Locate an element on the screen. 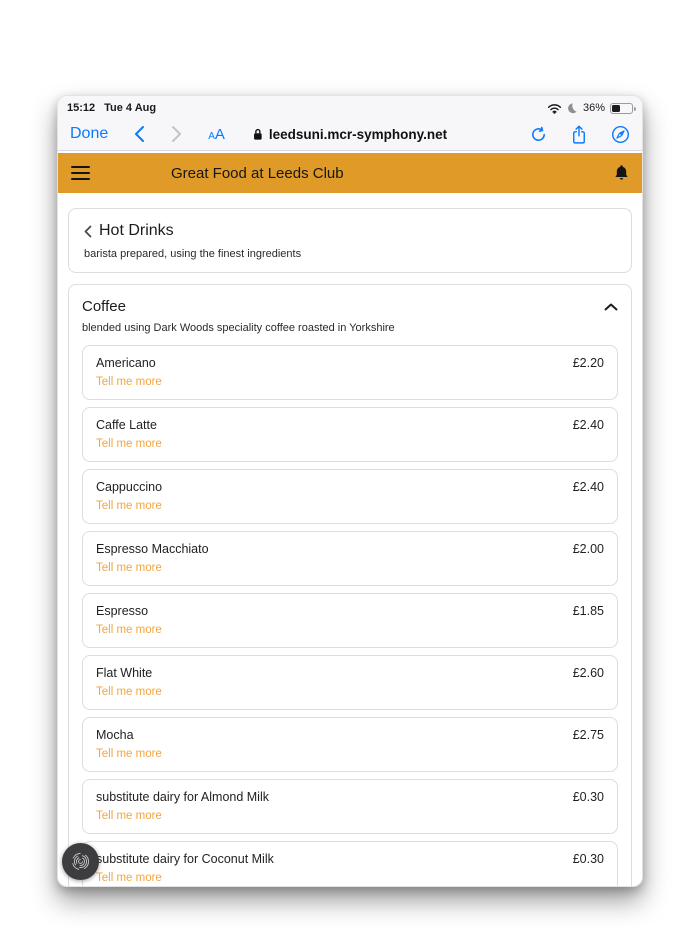 This screenshot has height=934, width=700. page-settings-button: AA is located at coordinates (216, 134).